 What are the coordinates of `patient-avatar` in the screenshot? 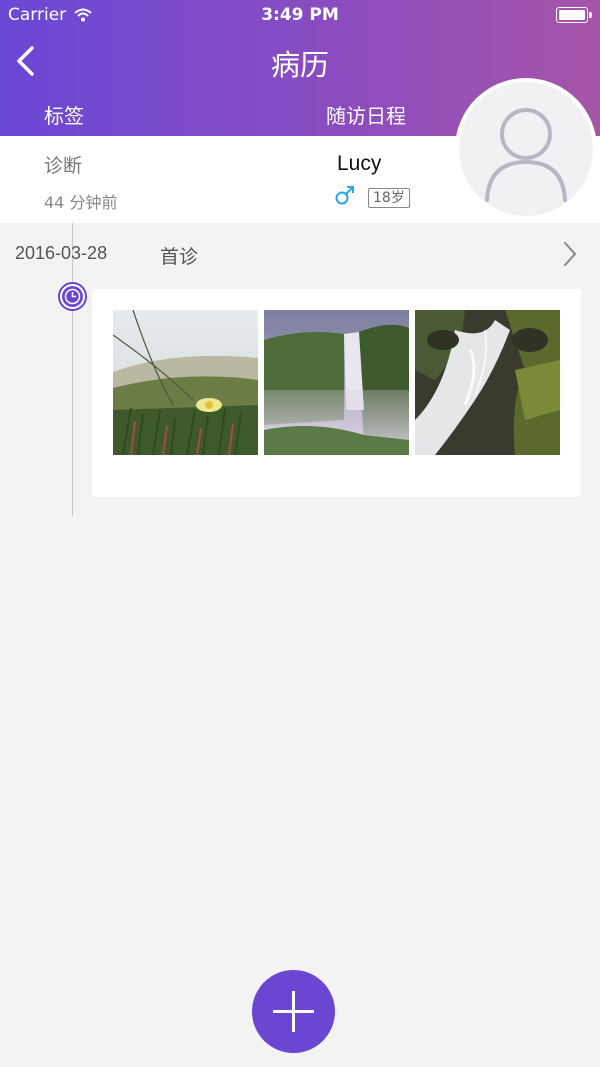 It's located at (526, 149).